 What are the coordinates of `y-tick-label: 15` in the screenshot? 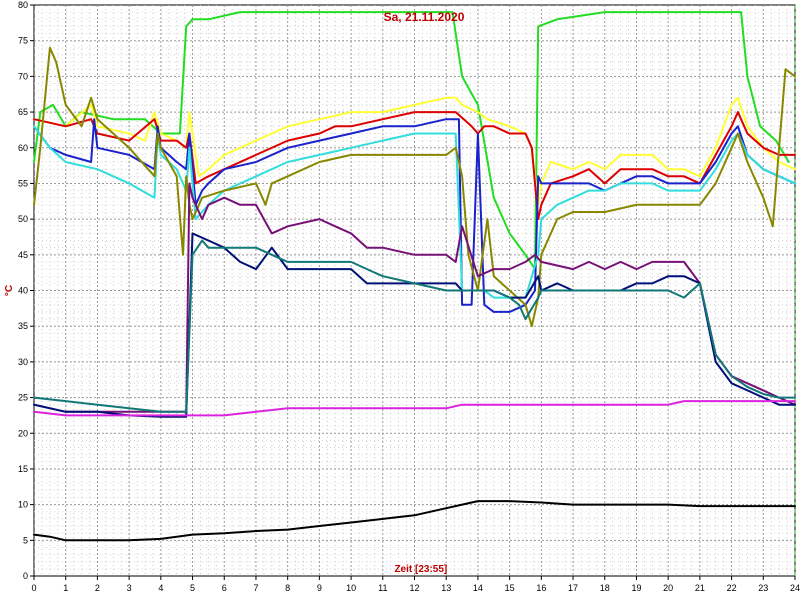 It's located at (23, 469).